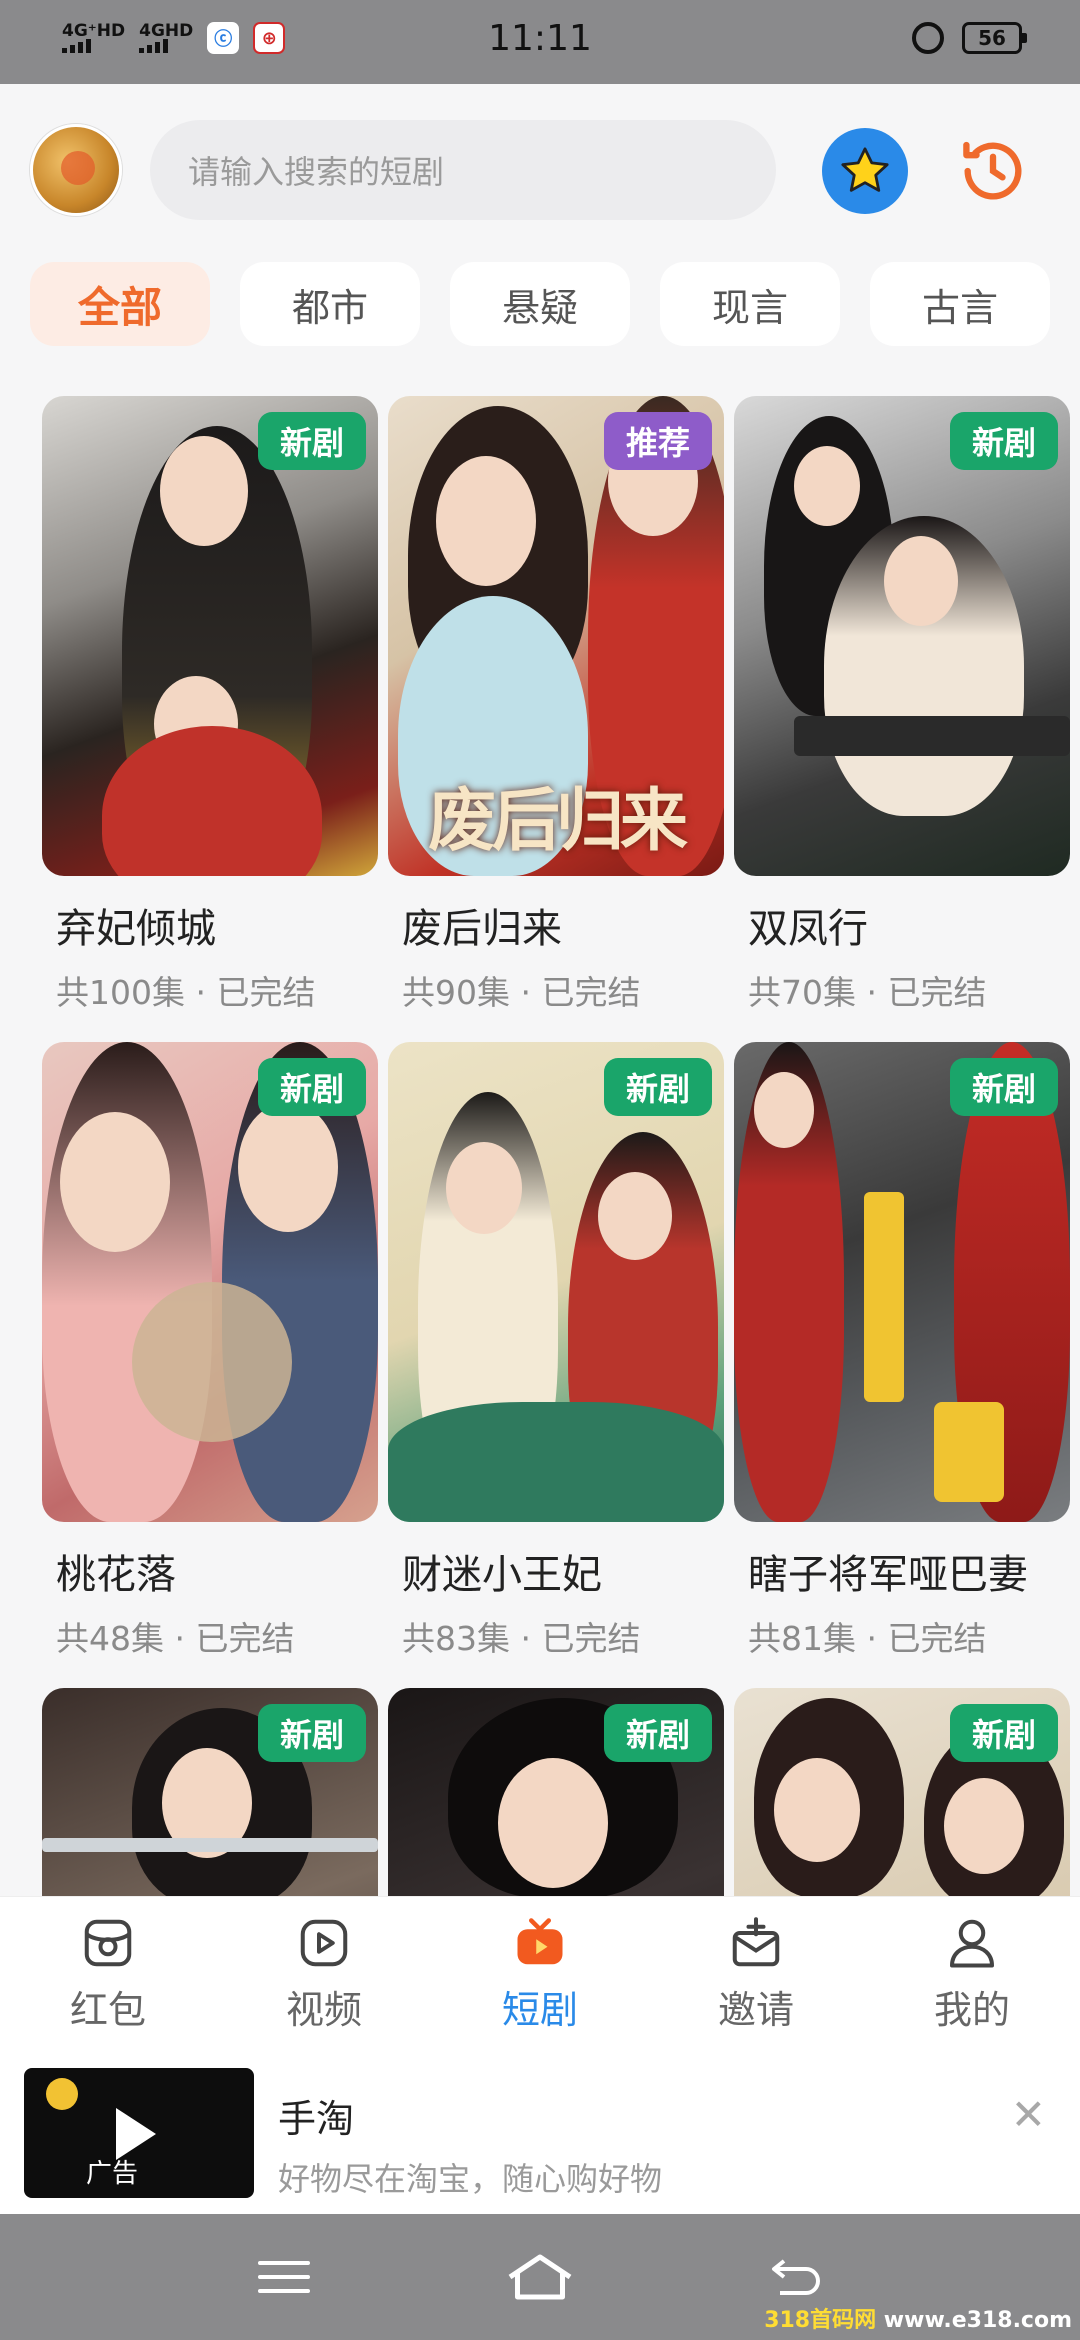 The image size is (1080, 2340). Describe the element at coordinates (557, 821) in the screenshot. I see `poster-title: 废后归来` at that location.